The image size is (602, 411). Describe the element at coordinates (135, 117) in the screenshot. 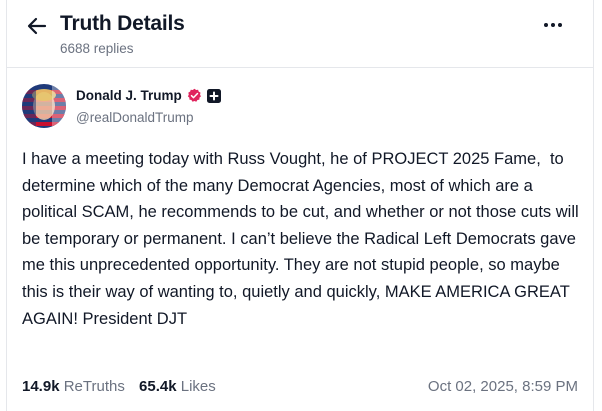

I see `author-handle: @realDonaldTrump` at that location.